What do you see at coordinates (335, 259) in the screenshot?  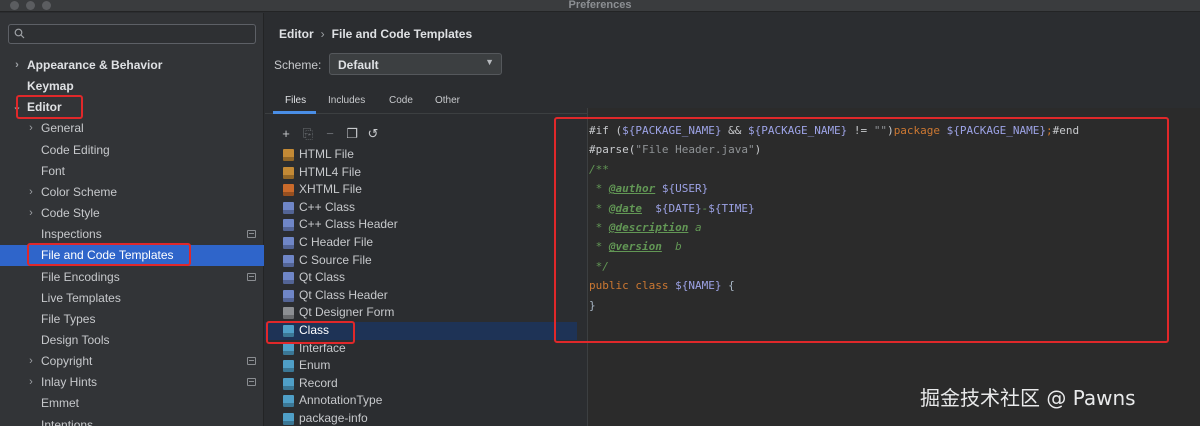 I see `template-label: C Source File` at bounding box center [335, 259].